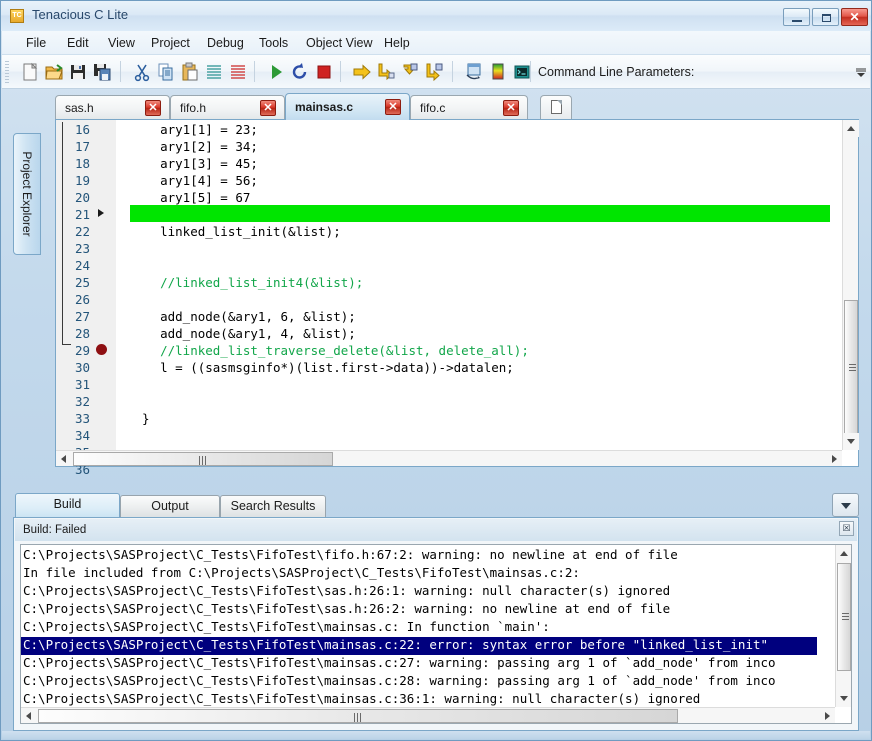 The width and height of the screenshot is (872, 741). What do you see at coordinates (82, 367) in the screenshot?
I see `line-number: 30` at bounding box center [82, 367].